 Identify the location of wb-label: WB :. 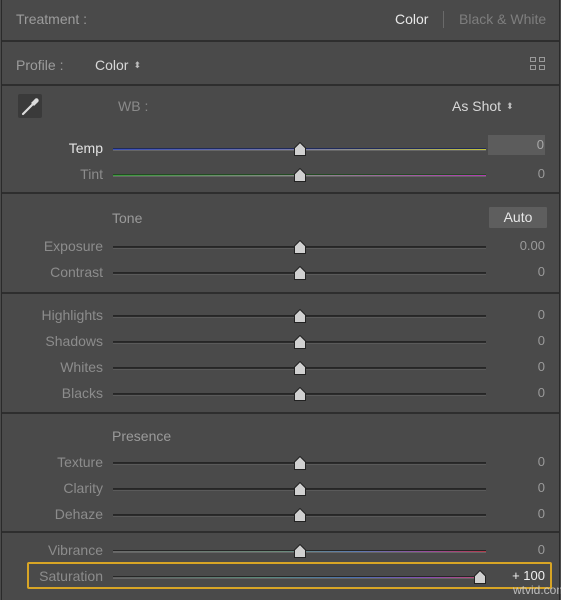
(133, 106).